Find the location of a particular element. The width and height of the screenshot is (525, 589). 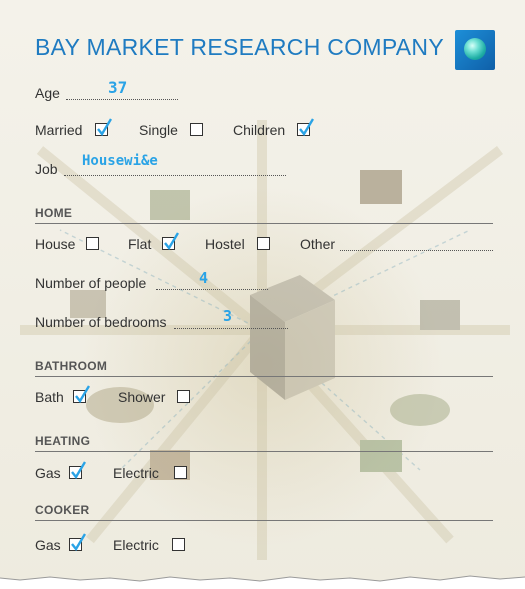

age-label: Age is located at coordinates (47, 93).